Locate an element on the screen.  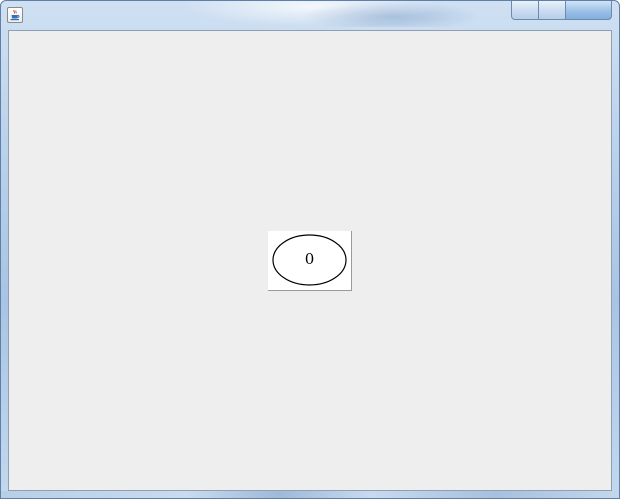
maximize-button is located at coordinates (552, 10).